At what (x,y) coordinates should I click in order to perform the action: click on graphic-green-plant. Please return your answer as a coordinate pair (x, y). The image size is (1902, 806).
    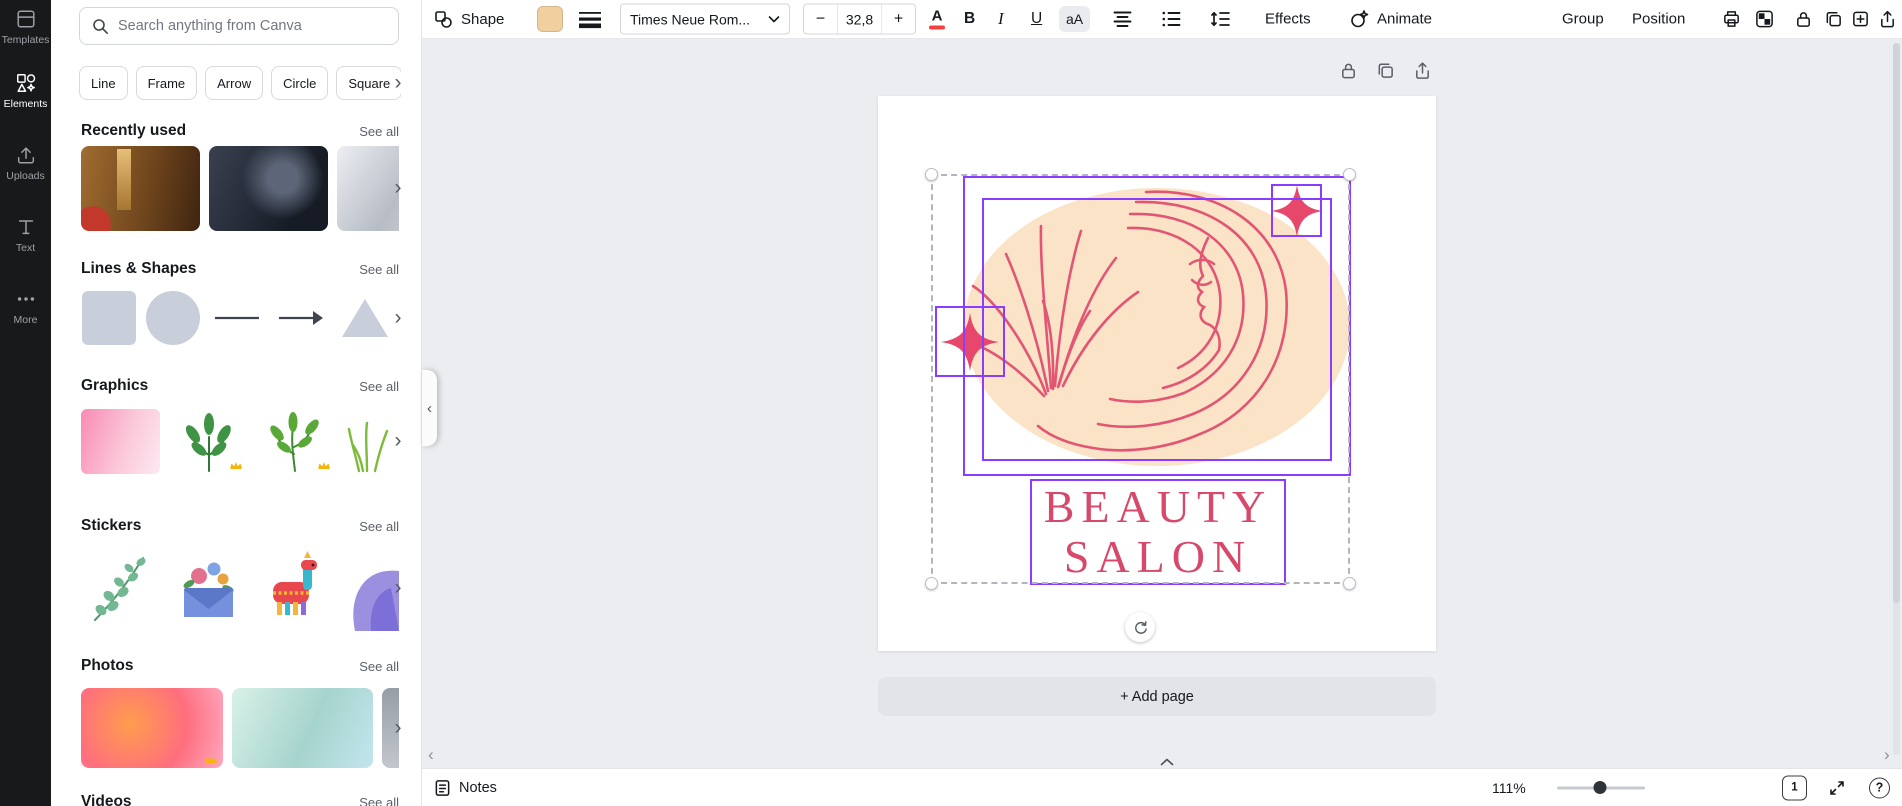
    Looking at the image, I should click on (208, 441).